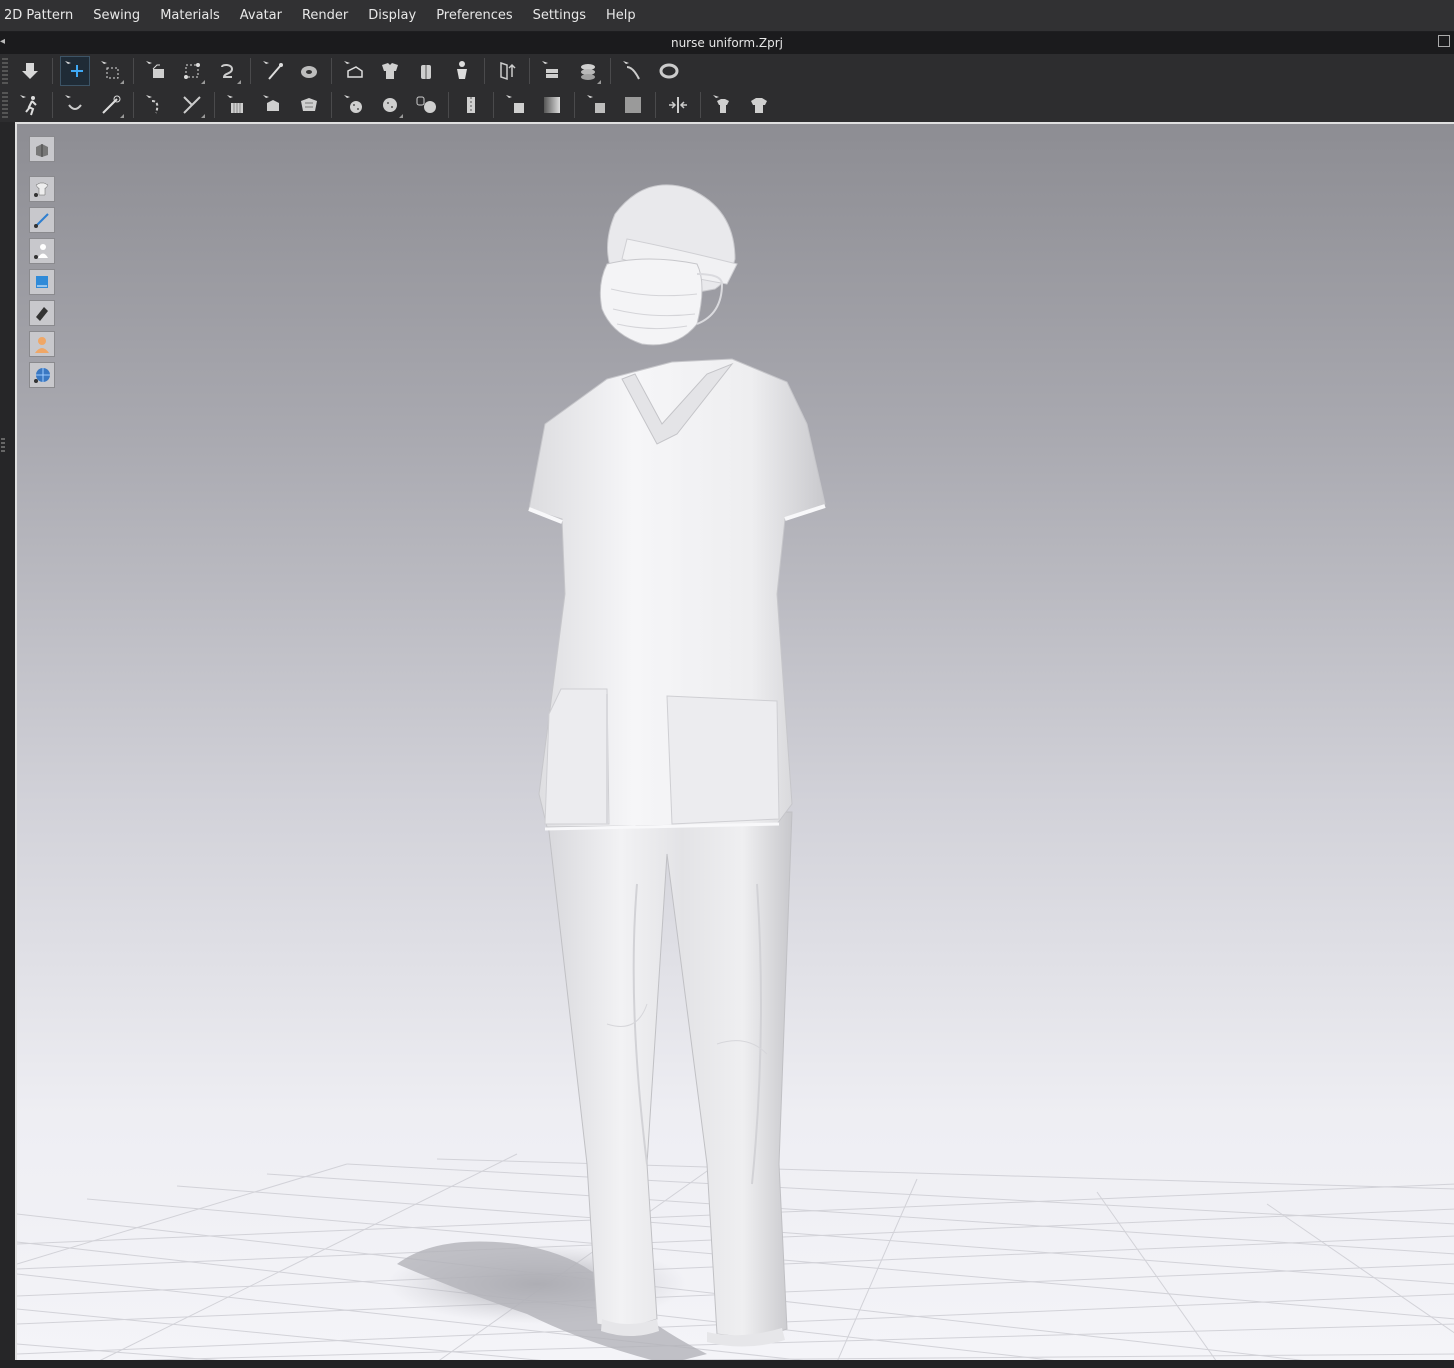  I want to click on edit-needle-icon, so click(111, 105).